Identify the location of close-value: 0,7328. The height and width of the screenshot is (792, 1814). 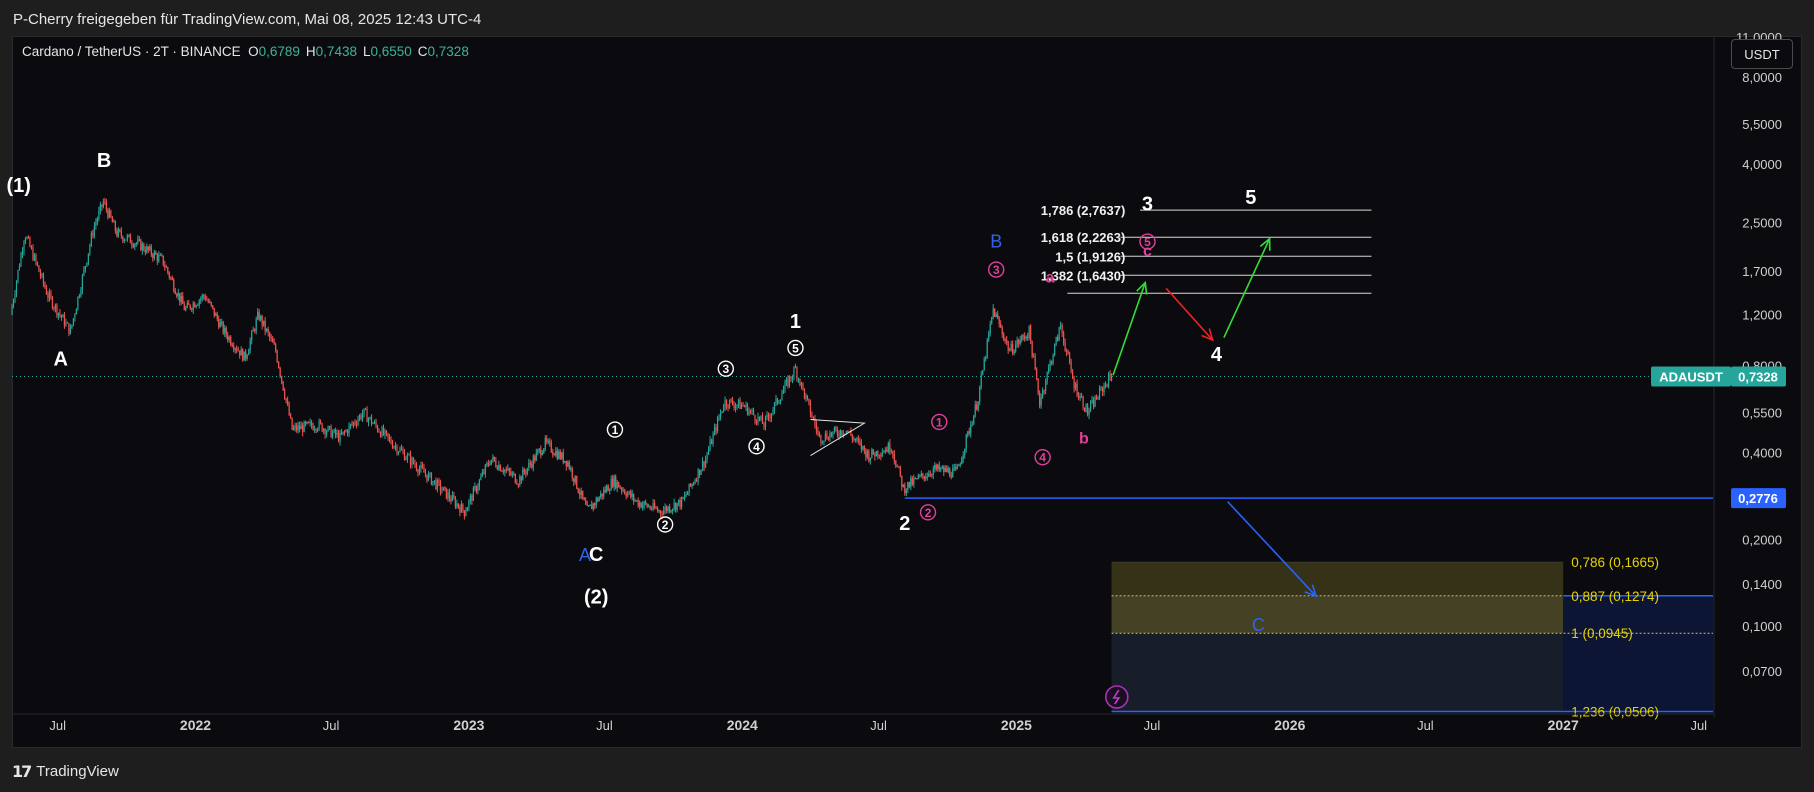
(448, 51).